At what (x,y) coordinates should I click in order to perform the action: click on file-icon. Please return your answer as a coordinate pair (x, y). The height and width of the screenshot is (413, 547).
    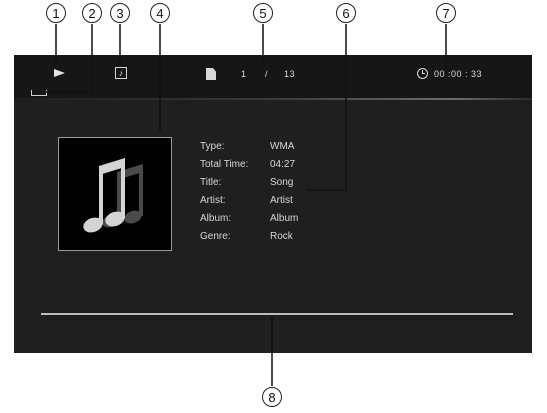
    Looking at the image, I should click on (211, 74).